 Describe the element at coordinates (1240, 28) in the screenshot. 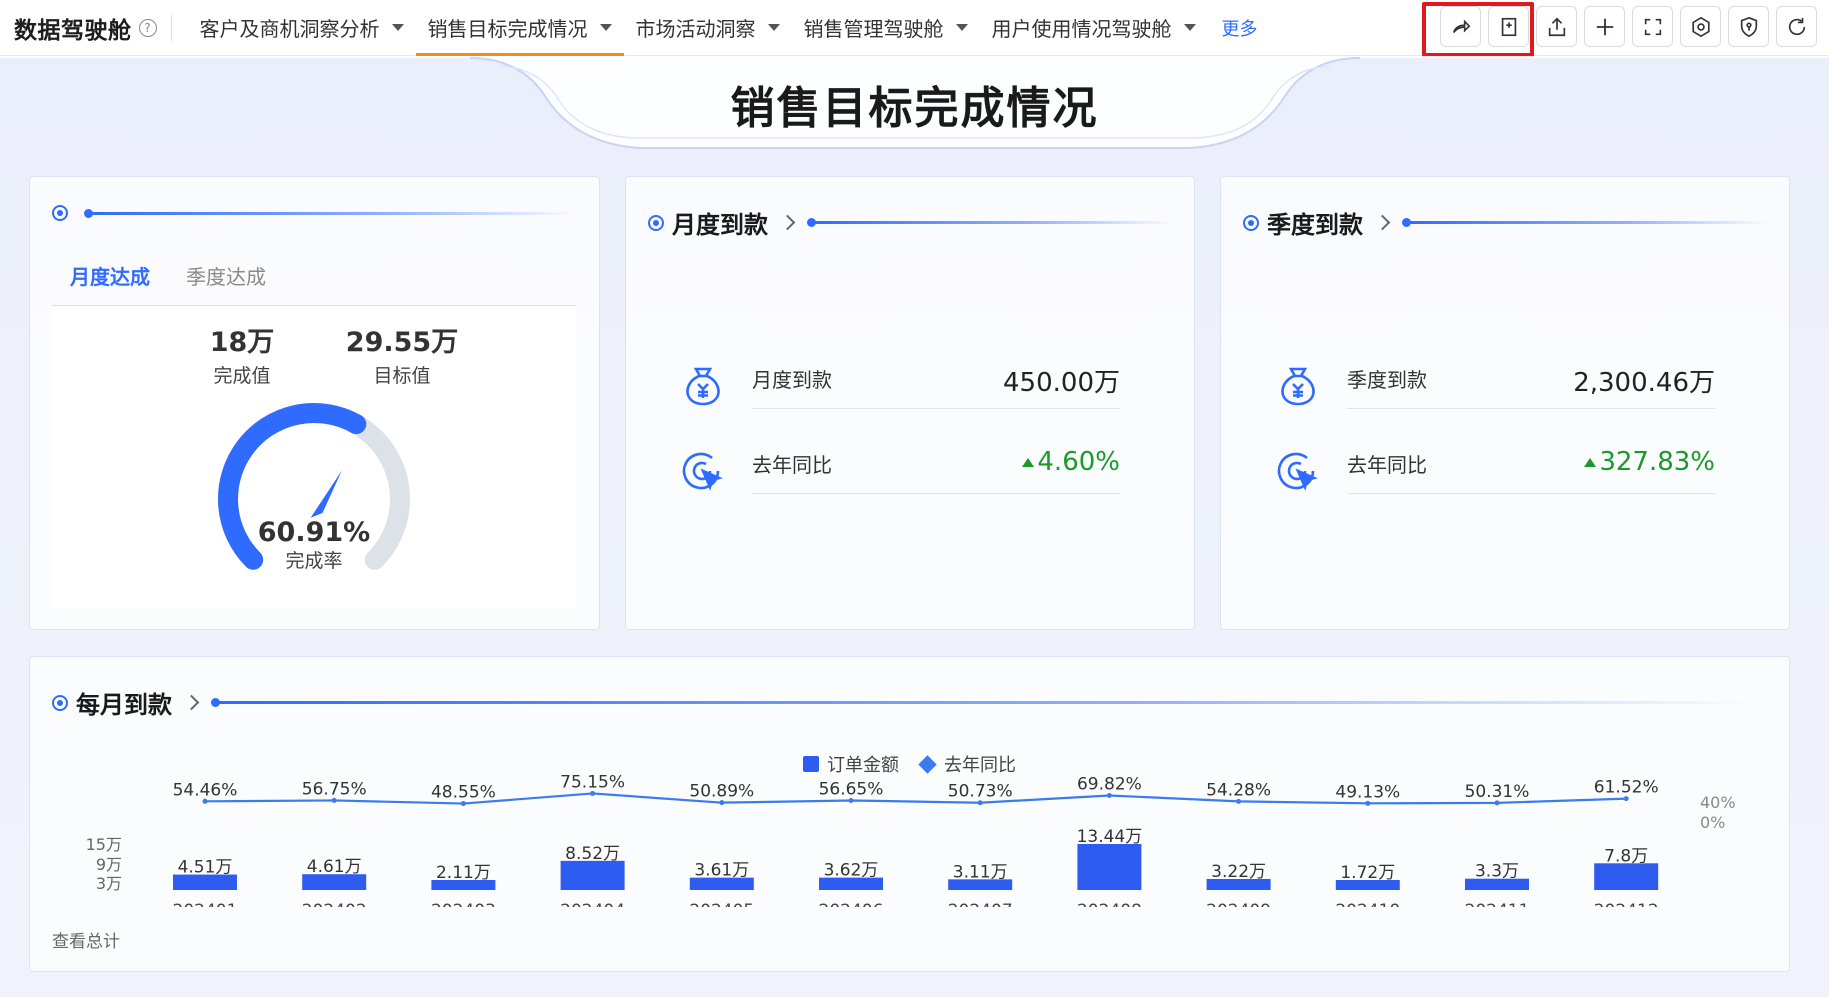

I see `more-link: 更多` at that location.